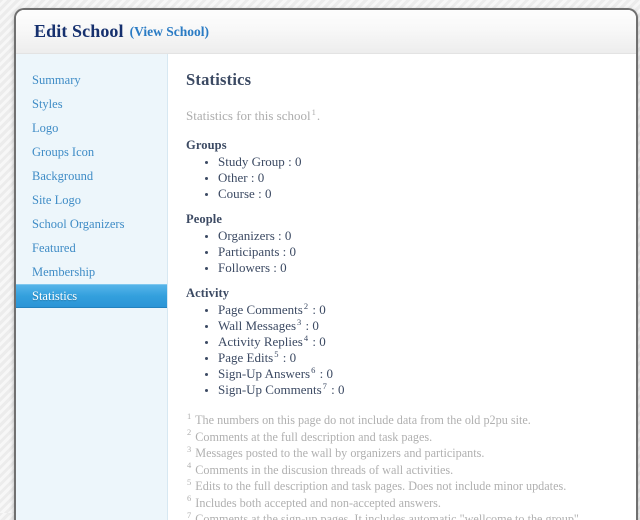 This screenshot has width=640, height=520. I want to click on stat-label: Course, so click(236, 193).